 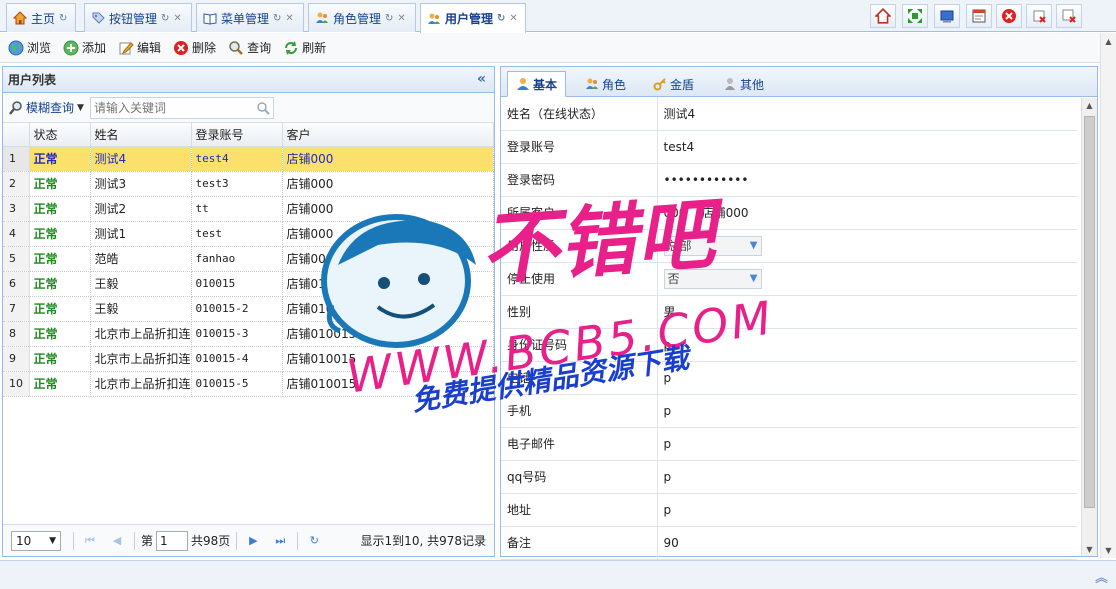 I want to click on collapse-left-icon: «, so click(x=481, y=79).